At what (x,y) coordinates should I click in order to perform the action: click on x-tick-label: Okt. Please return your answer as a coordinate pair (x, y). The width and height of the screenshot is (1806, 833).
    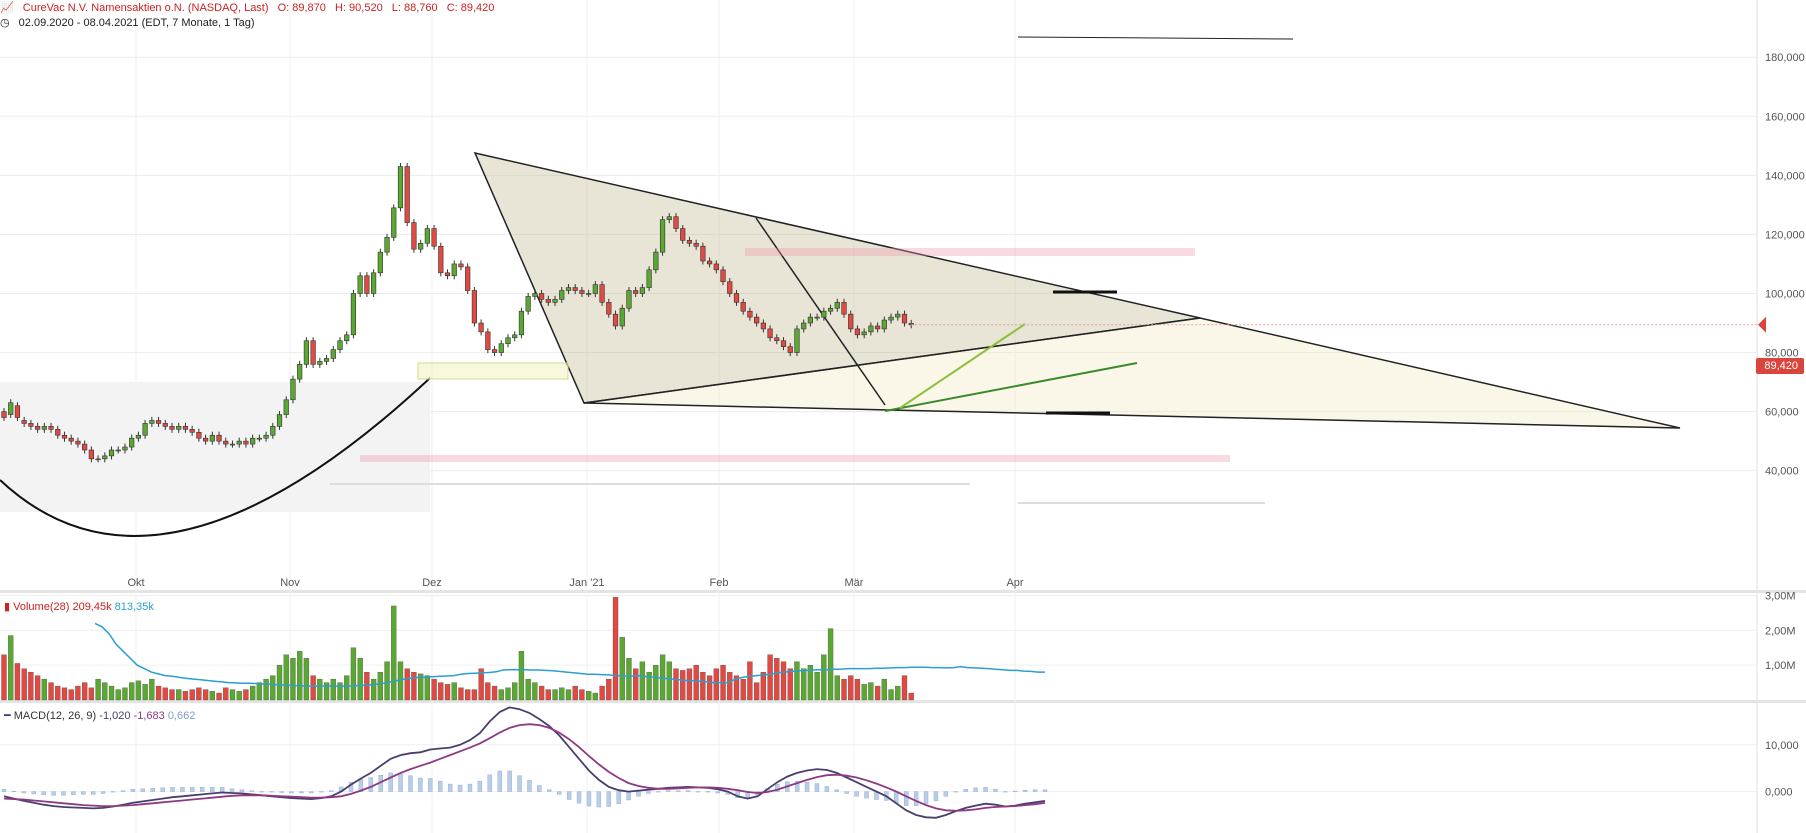
    Looking at the image, I should click on (135, 583).